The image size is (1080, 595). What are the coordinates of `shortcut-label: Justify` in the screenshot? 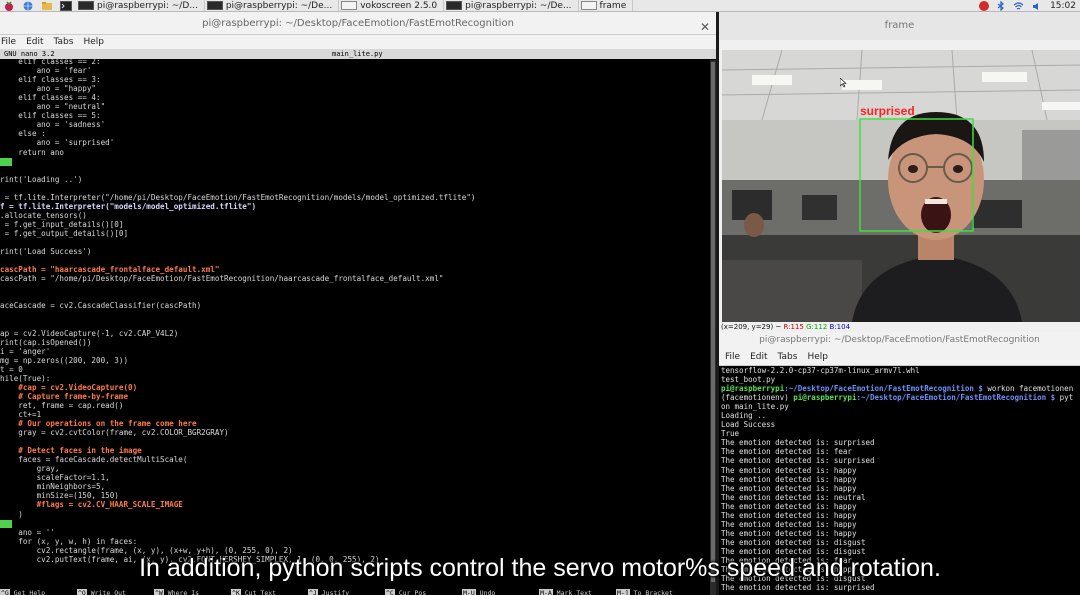 It's located at (335, 592).